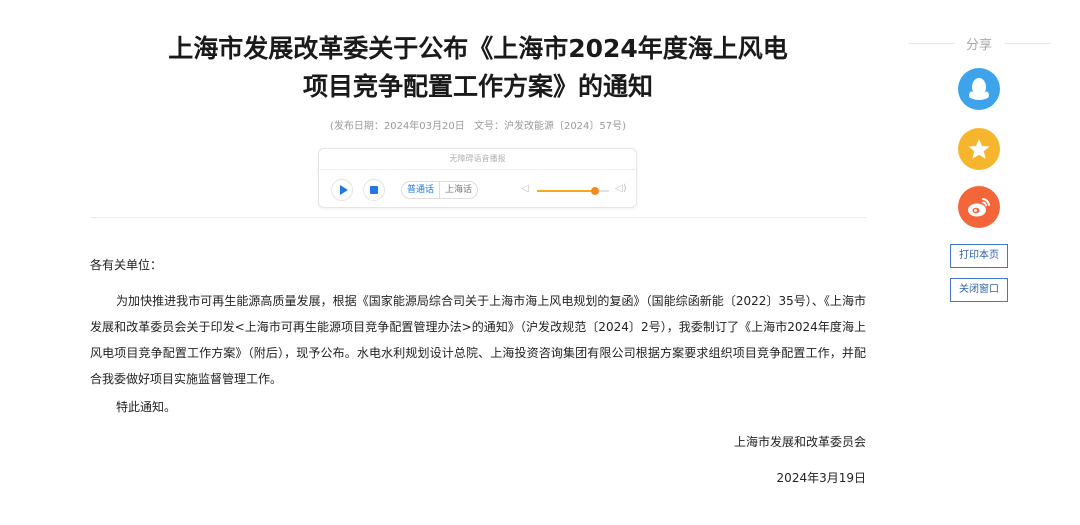 The height and width of the screenshot is (525, 1080). What do you see at coordinates (525, 188) in the screenshot?
I see `volume-low-icon: ◁` at bounding box center [525, 188].